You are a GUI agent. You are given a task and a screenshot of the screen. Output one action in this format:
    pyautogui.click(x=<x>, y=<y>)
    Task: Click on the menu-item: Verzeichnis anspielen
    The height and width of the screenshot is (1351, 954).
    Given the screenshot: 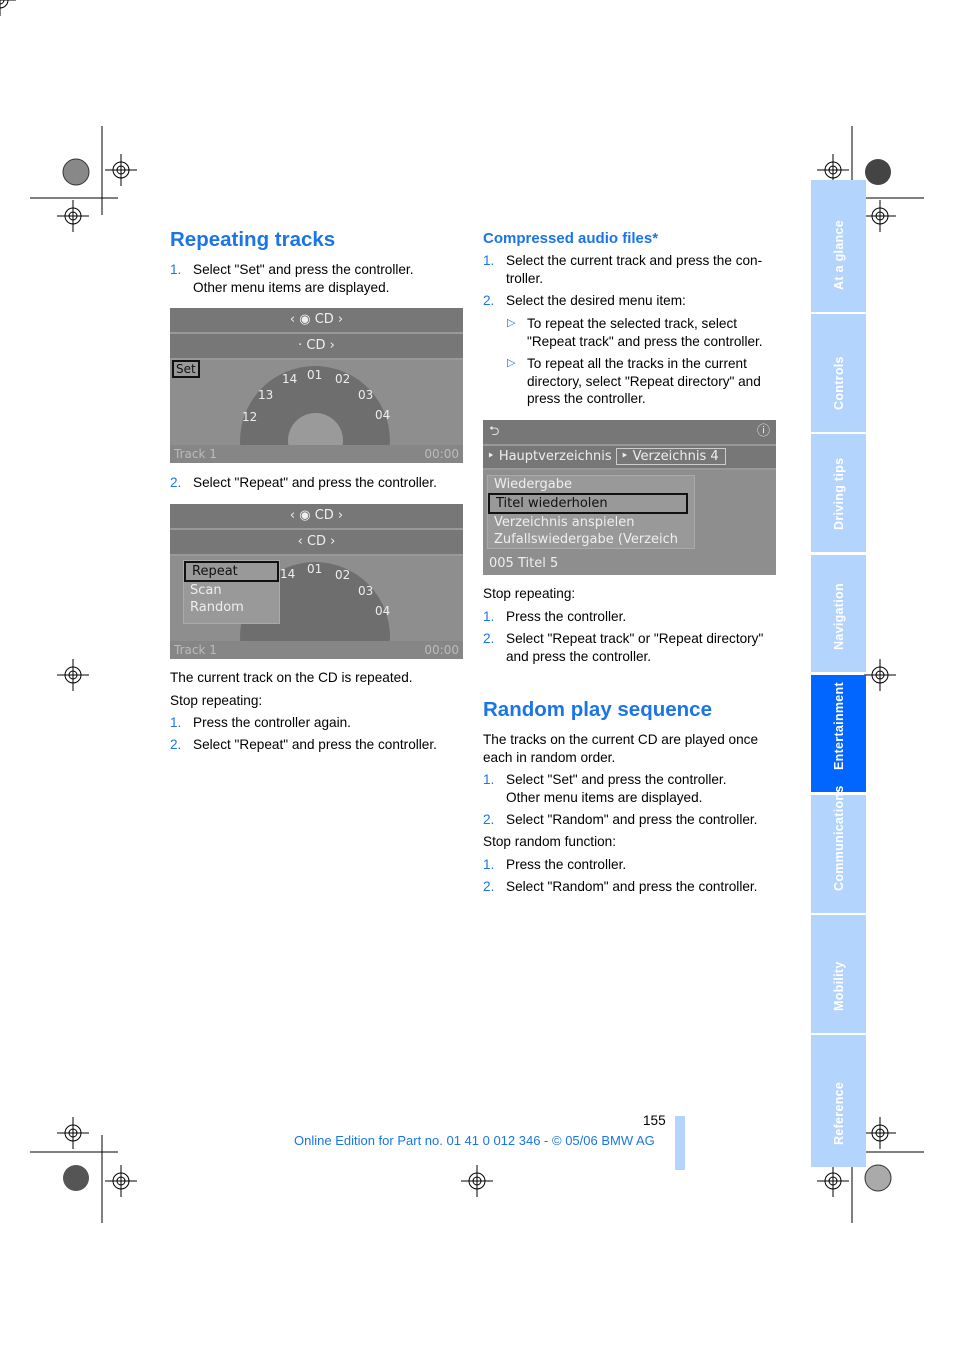 What is the action you would take?
    pyautogui.click(x=591, y=522)
    